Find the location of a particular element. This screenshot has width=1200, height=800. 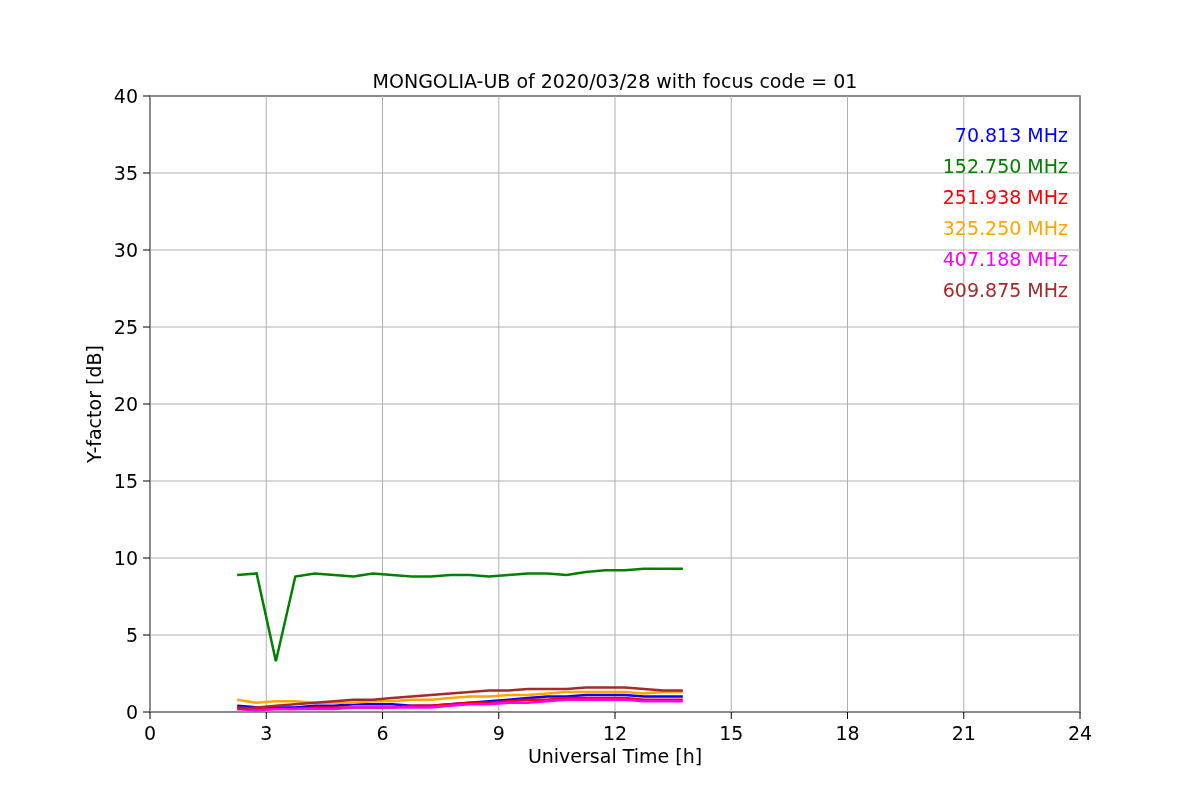

tick-label: 24 is located at coordinates (1080, 733).